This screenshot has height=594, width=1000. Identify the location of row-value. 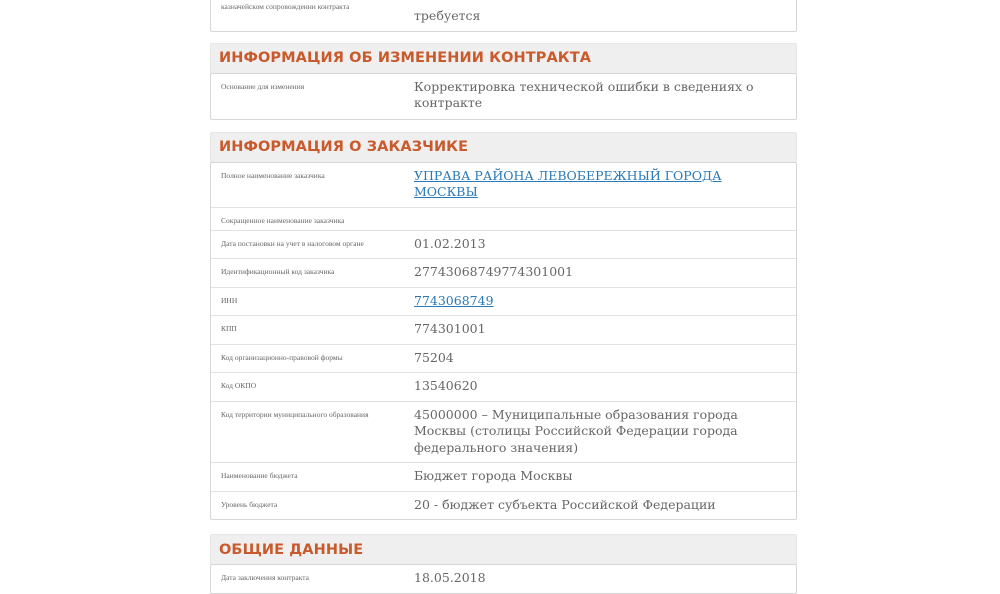
(601, 219).